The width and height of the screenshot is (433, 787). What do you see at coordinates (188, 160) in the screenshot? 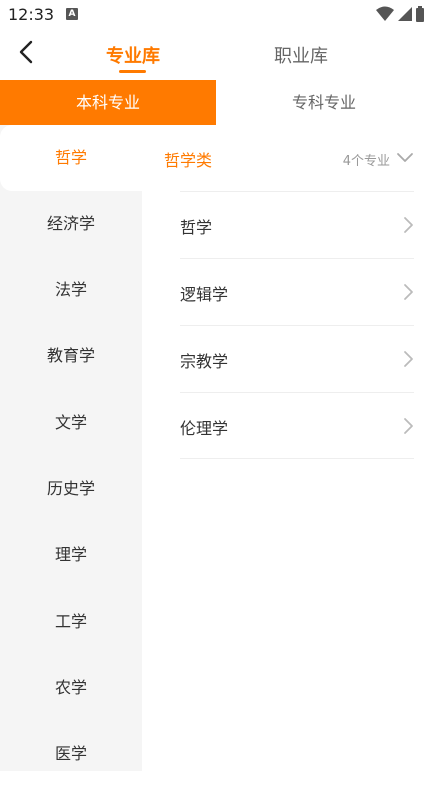
I see `category-title: 哲学类` at bounding box center [188, 160].